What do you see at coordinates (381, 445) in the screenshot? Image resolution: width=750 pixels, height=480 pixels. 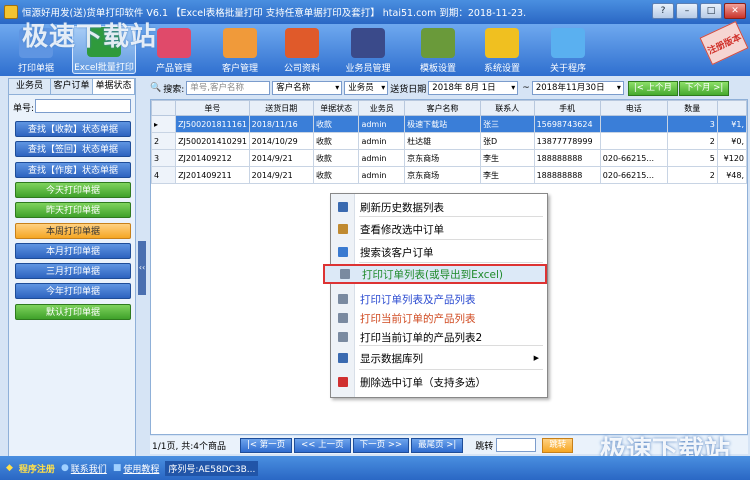 I see `next-page-button: 下一页 >>` at bounding box center [381, 445].